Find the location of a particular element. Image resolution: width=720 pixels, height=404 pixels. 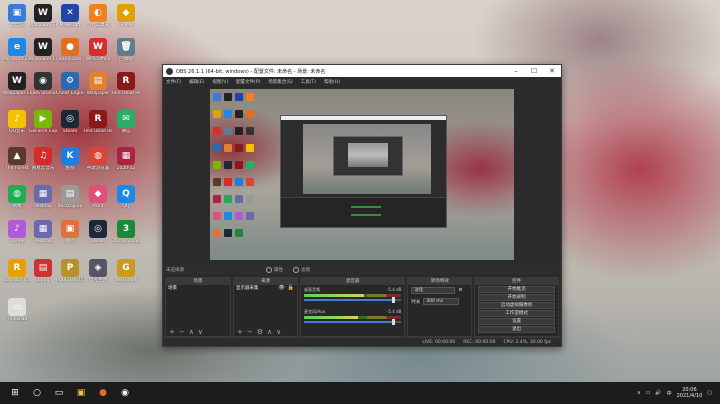

desktop-icon: ◐ 小丸工具箱 is located at coordinates (98, 16).